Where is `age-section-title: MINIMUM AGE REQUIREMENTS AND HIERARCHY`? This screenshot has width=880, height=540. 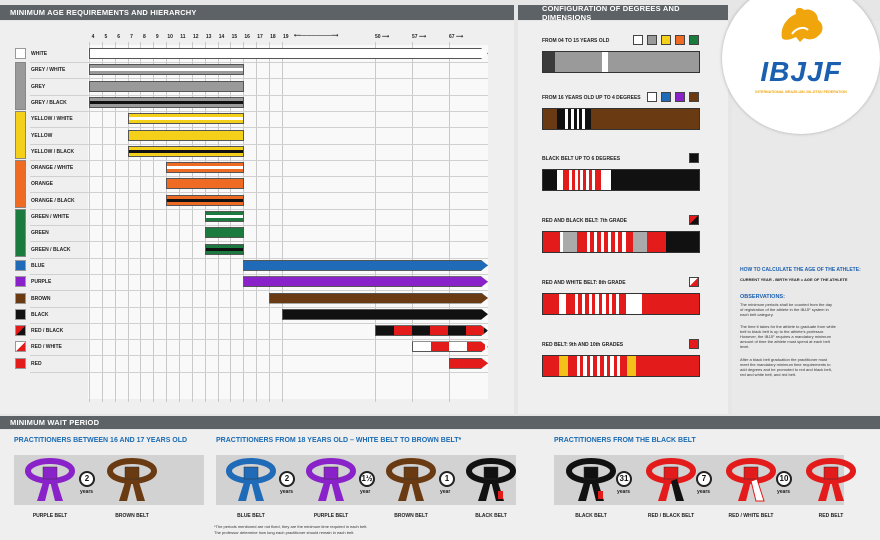 age-section-title: MINIMUM AGE REQUIREMENTS AND HIERARCHY is located at coordinates (103, 12).